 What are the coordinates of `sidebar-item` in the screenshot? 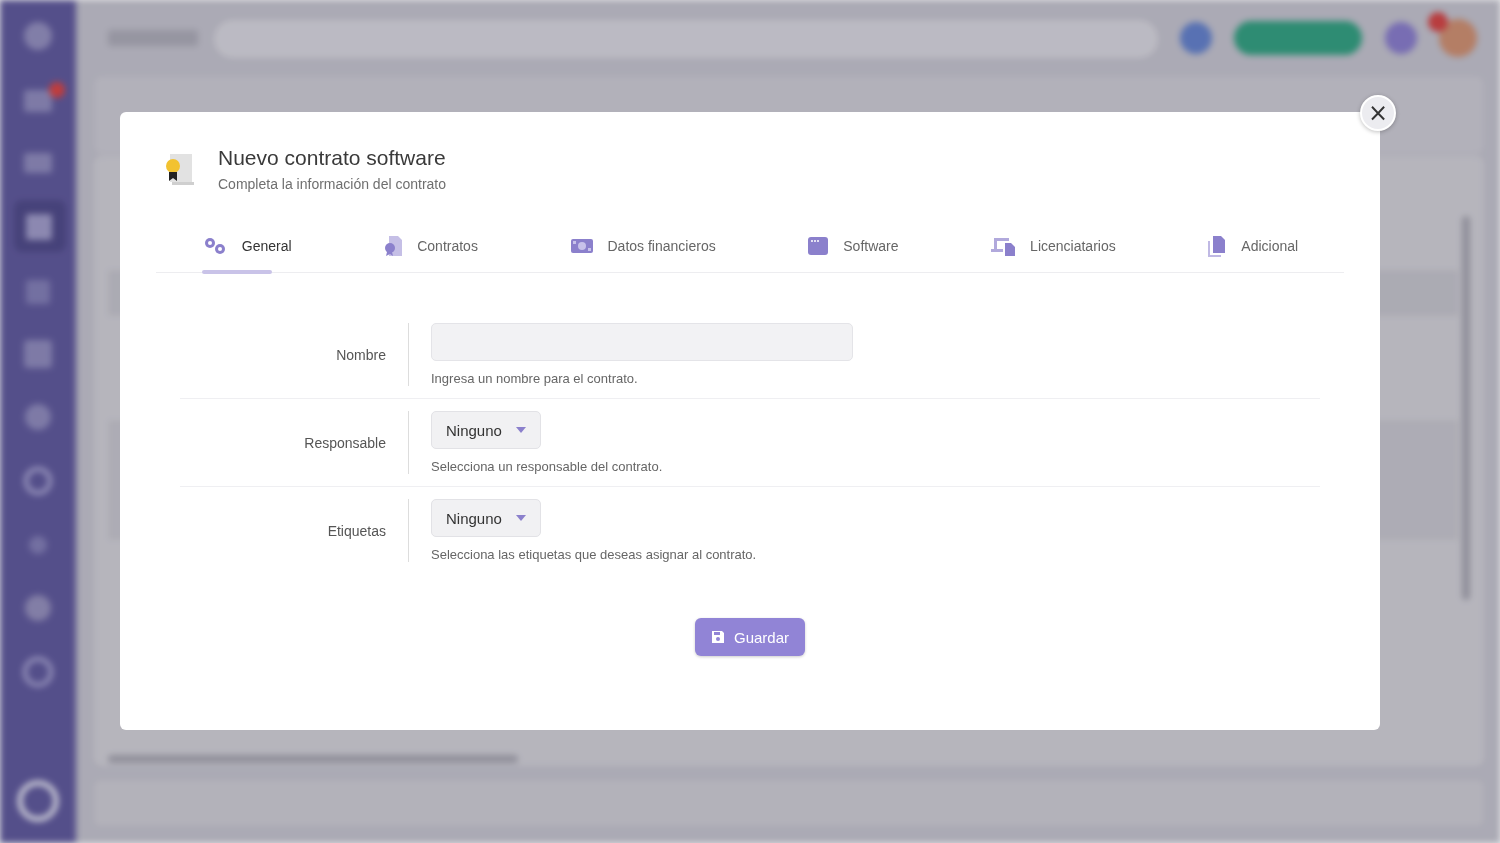 It's located at (40, 226).